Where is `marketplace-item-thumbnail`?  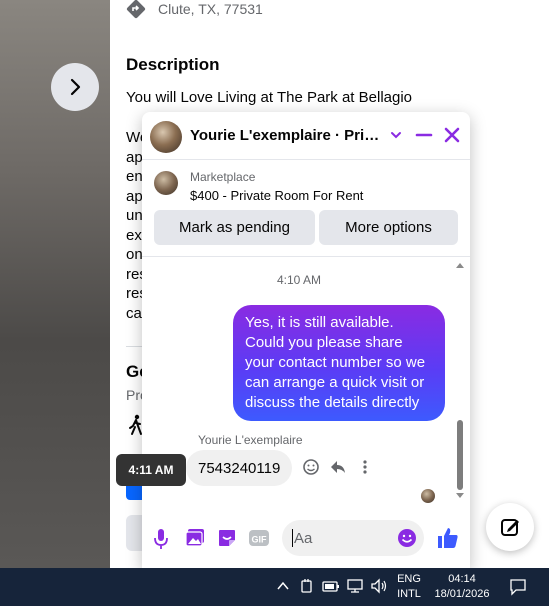 marketplace-item-thumbnail is located at coordinates (166, 183).